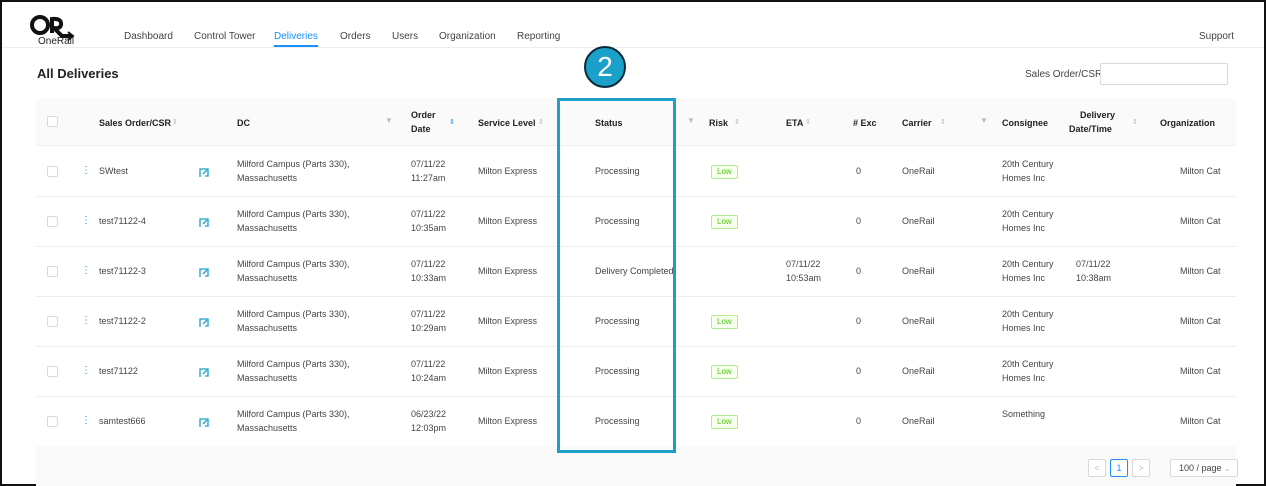 Image resolution: width=1266 pixels, height=486 pixels. I want to click on nav-users: Users, so click(405, 36).